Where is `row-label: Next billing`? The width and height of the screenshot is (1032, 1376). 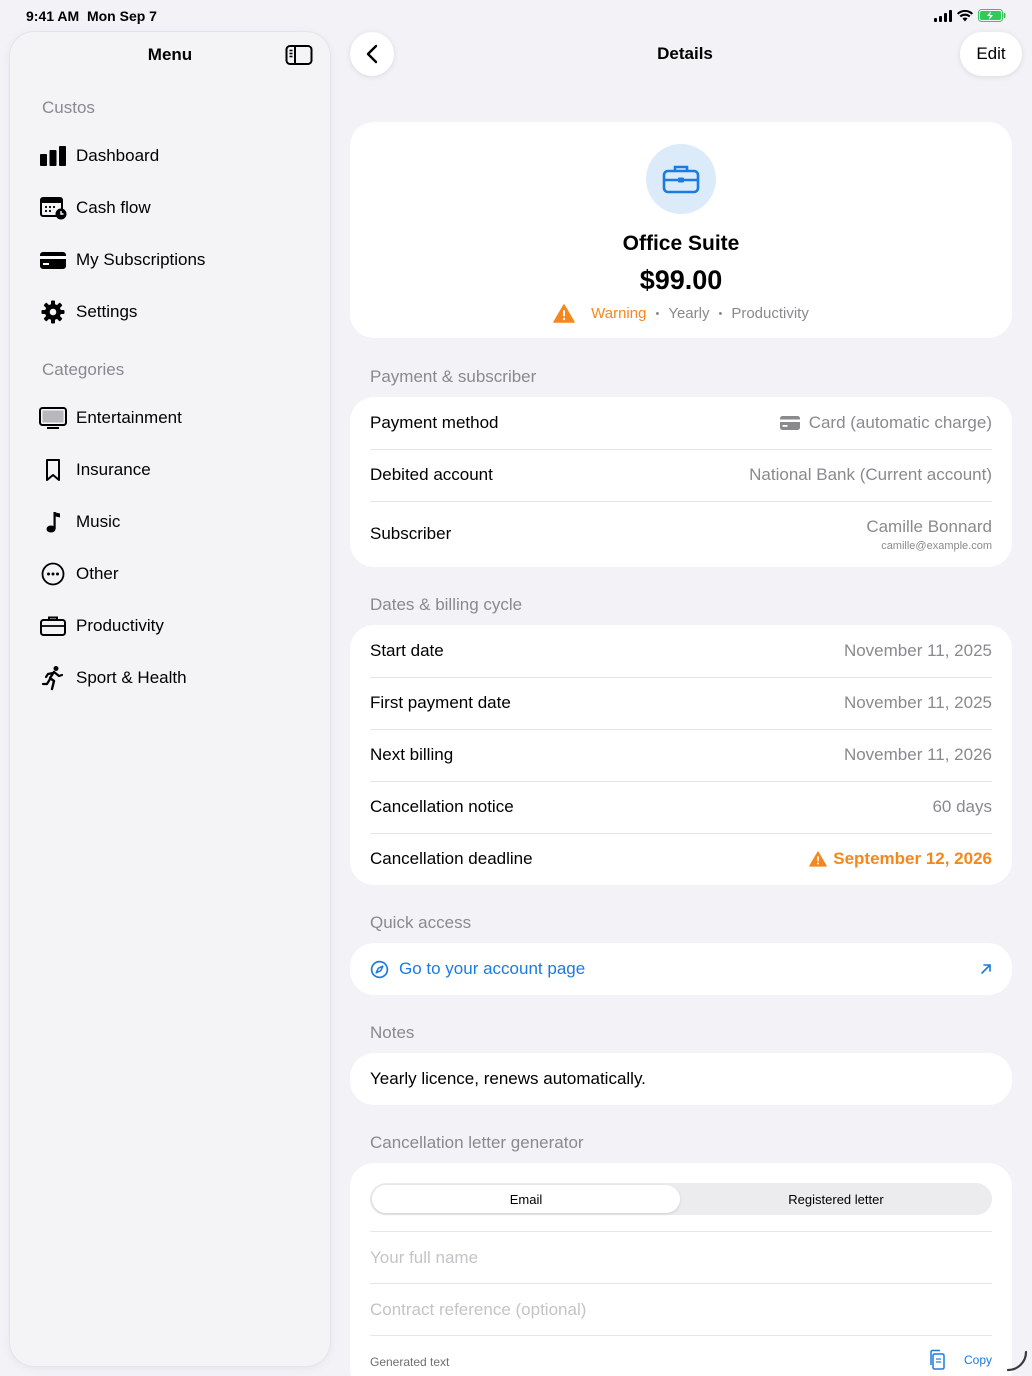
row-label: Next billing is located at coordinates (412, 754).